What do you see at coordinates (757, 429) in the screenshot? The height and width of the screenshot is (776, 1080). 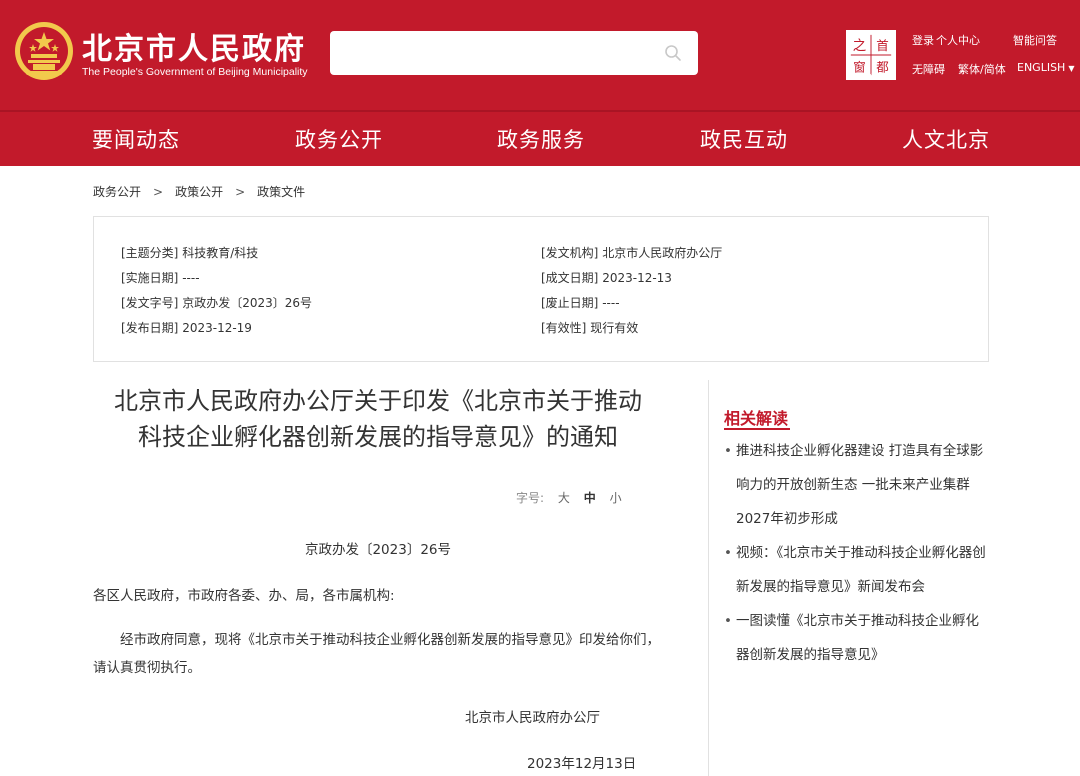 I see `related-reading-underline` at bounding box center [757, 429].